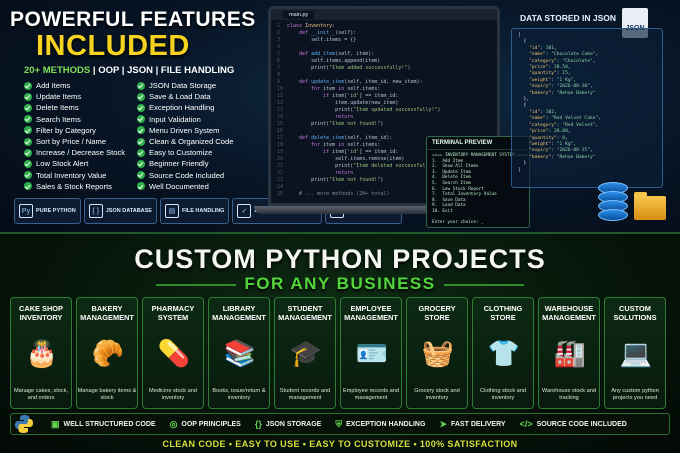 Image resolution: width=680 pixels, height=453 pixels. I want to click on file-icon: ▤, so click(171, 211).